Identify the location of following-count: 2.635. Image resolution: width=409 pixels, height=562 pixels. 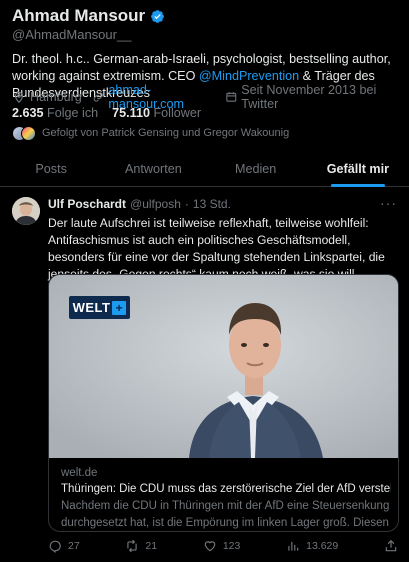
(28, 113).